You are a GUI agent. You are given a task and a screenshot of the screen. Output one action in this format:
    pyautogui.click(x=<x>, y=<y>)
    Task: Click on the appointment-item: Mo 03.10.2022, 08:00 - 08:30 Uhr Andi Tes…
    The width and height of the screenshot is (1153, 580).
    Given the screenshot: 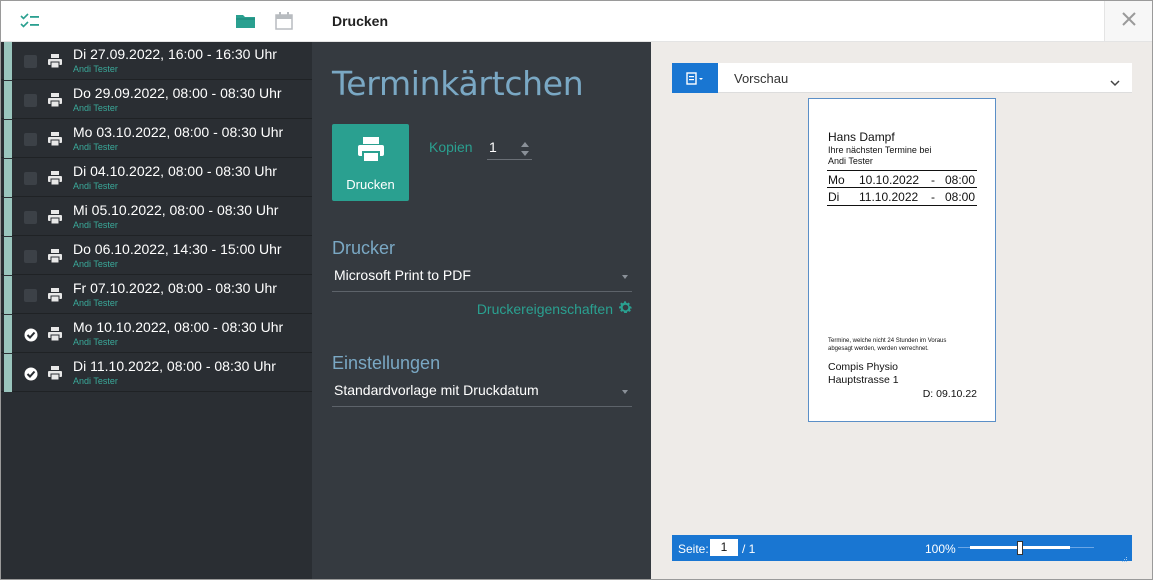 What is the action you would take?
    pyautogui.click(x=156, y=139)
    